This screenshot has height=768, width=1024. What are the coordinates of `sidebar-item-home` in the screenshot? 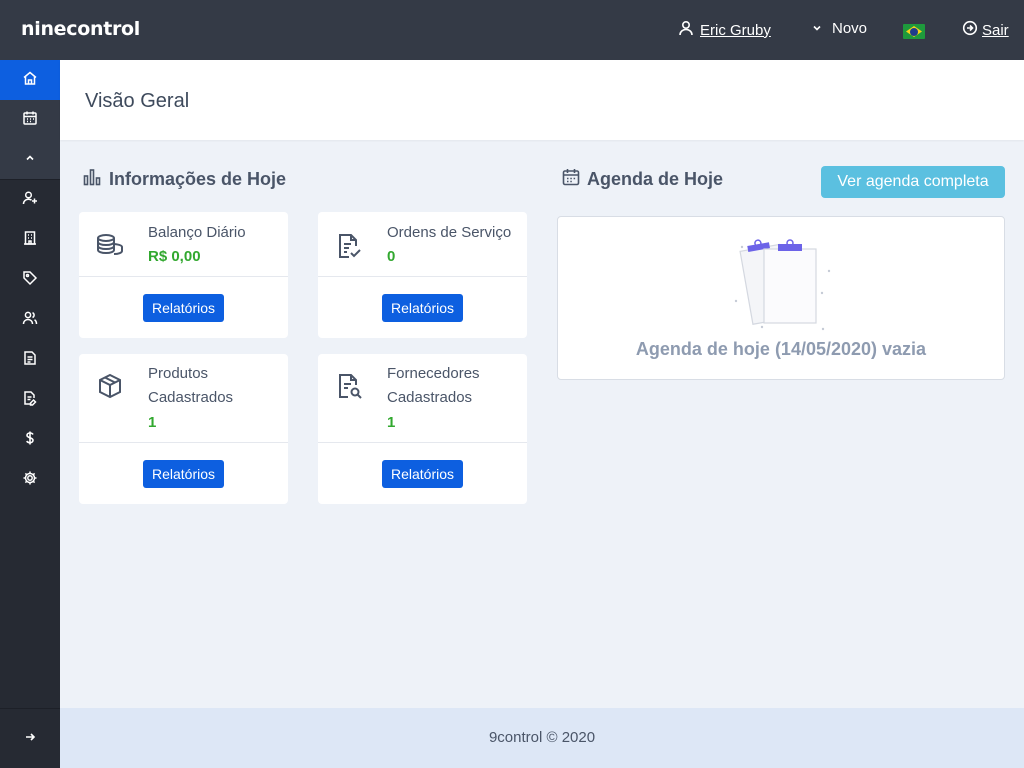 It's located at (30, 80).